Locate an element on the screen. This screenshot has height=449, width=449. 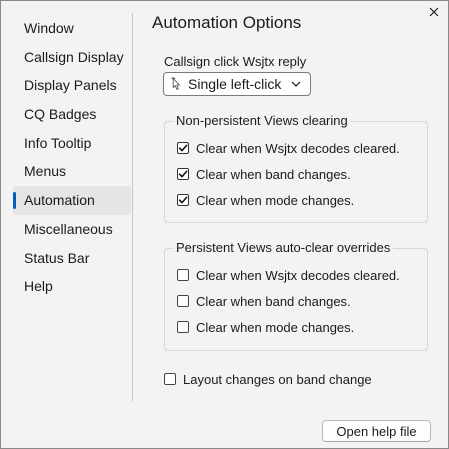
sidebar-item-menus: Menus is located at coordinates (72, 171).